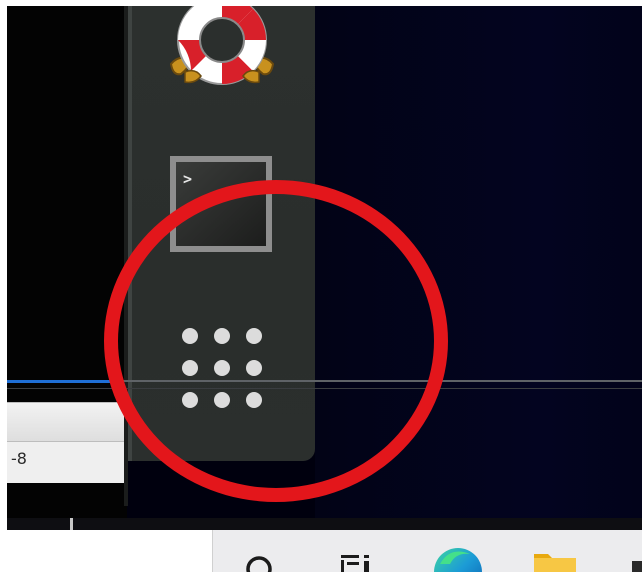 This screenshot has width=642, height=572. What do you see at coordinates (19, 458) in the screenshot?
I see `background-window-text: -8` at bounding box center [19, 458].